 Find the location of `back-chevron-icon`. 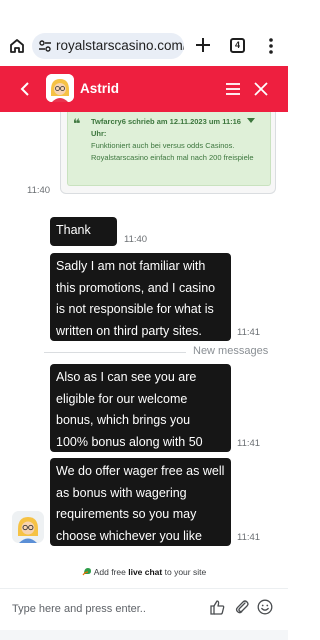

back-chevron-icon is located at coordinates (25, 89).